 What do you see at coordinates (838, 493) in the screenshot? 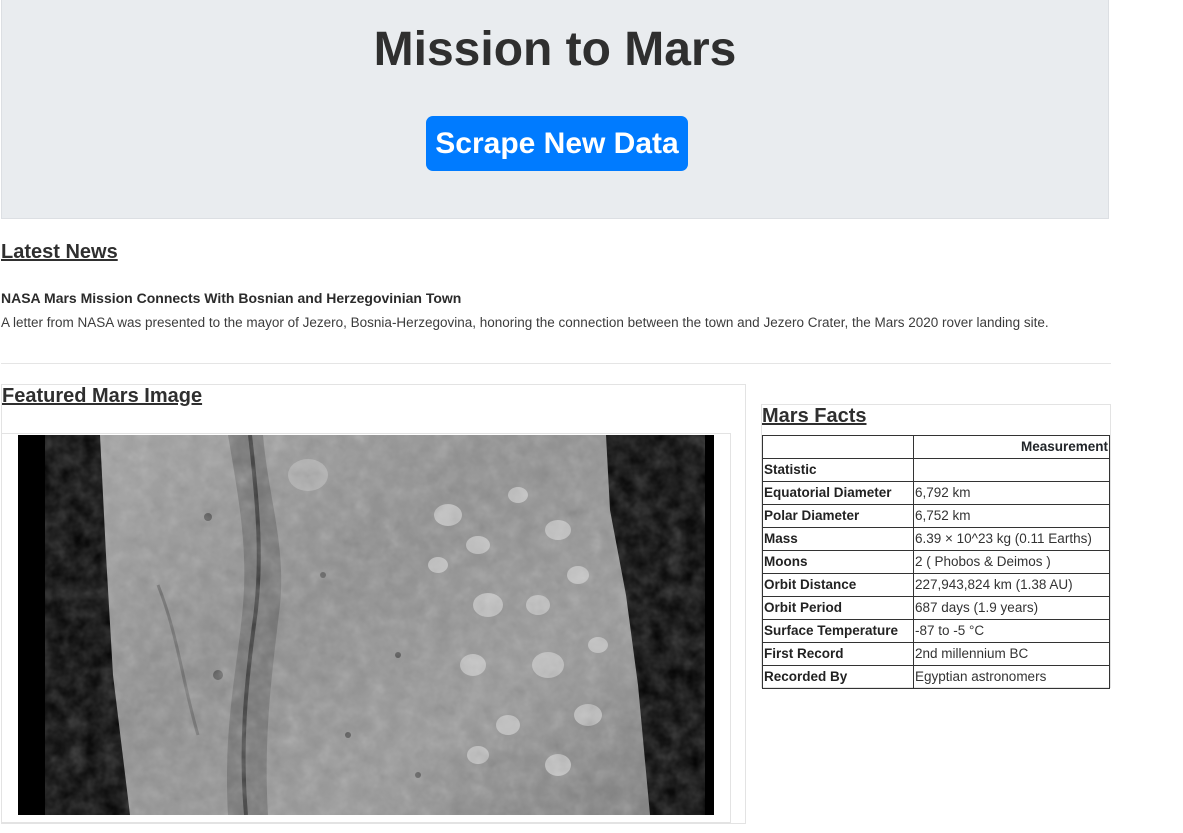
I see `stat-label: Equatorial Diameter` at bounding box center [838, 493].